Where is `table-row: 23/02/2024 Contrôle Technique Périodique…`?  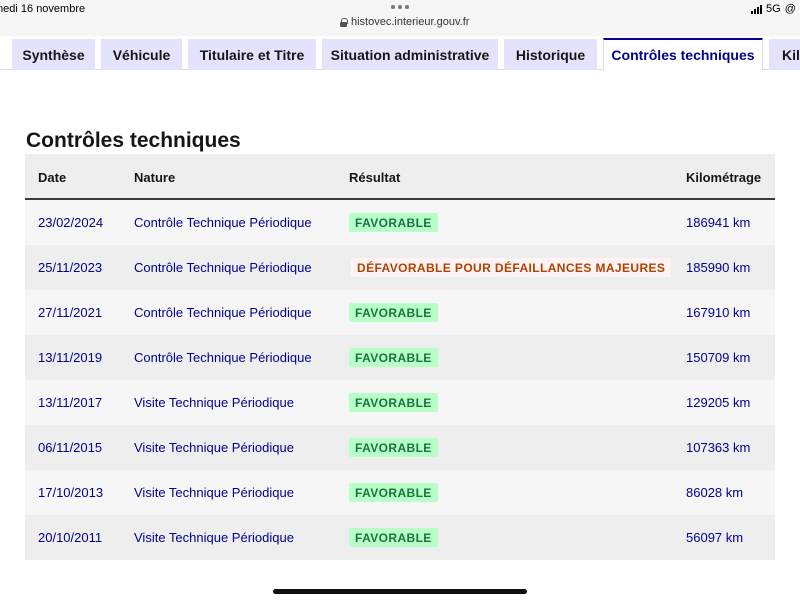
table-row: 23/02/2024 Contrôle Technique Périodique… is located at coordinates (400, 222).